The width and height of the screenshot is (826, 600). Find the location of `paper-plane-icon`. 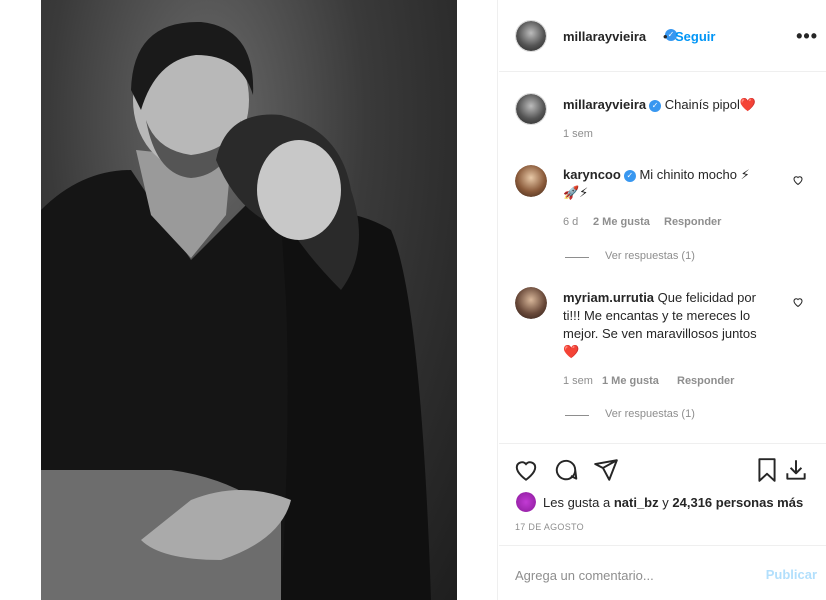

paper-plane-icon is located at coordinates (606, 470).